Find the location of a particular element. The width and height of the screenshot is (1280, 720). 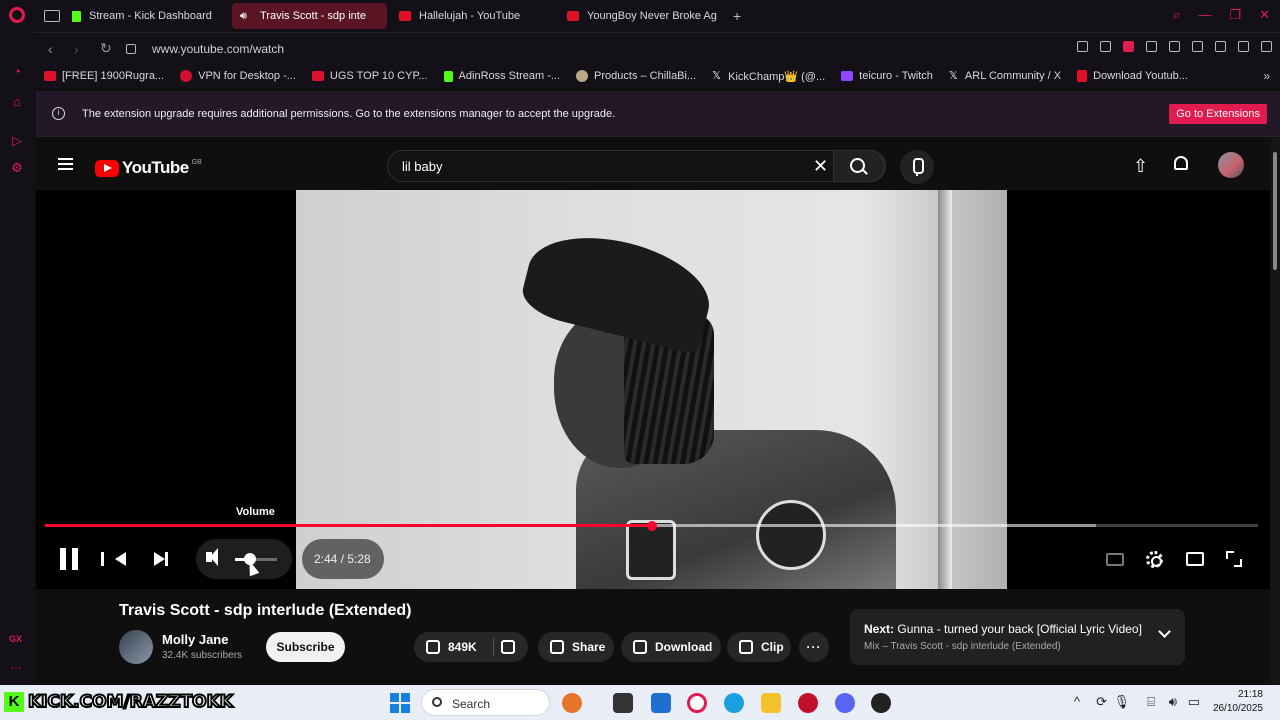

reload-icon: ↻ is located at coordinates (106, 48).